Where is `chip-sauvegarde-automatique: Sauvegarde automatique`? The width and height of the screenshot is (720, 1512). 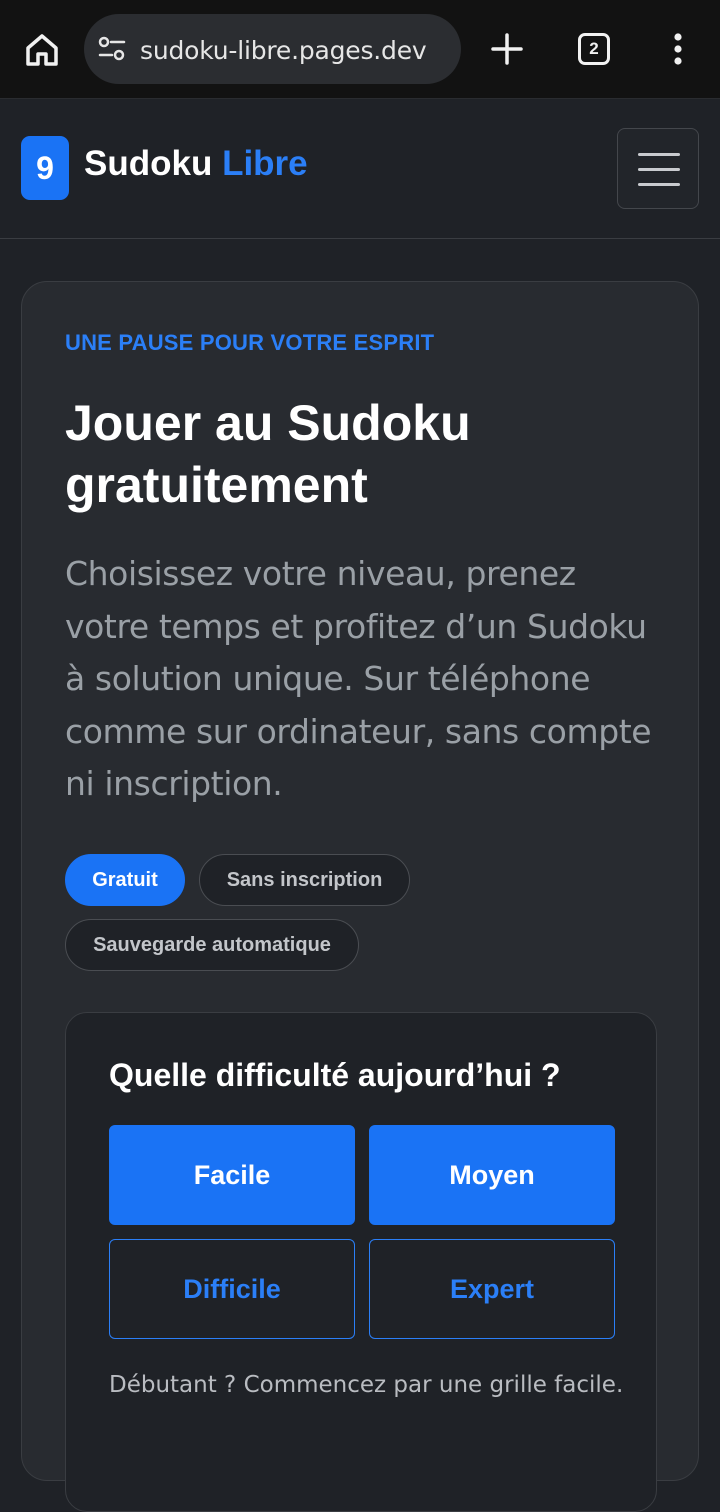 chip-sauvegarde-automatique: Sauvegarde automatique is located at coordinates (212, 945).